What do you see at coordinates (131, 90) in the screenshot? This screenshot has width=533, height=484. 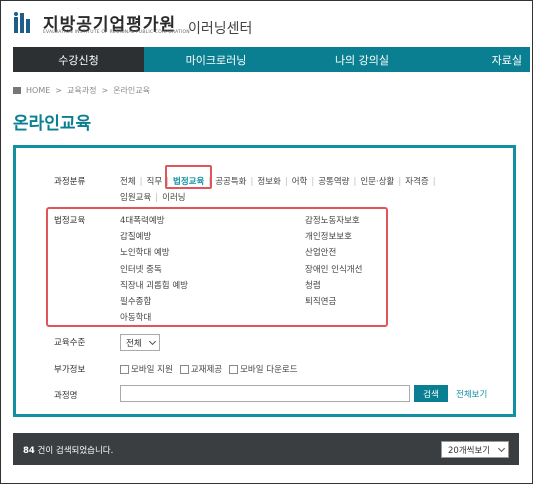 I see `breadcrumb-online-education: 온라인교육` at bounding box center [131, 90].